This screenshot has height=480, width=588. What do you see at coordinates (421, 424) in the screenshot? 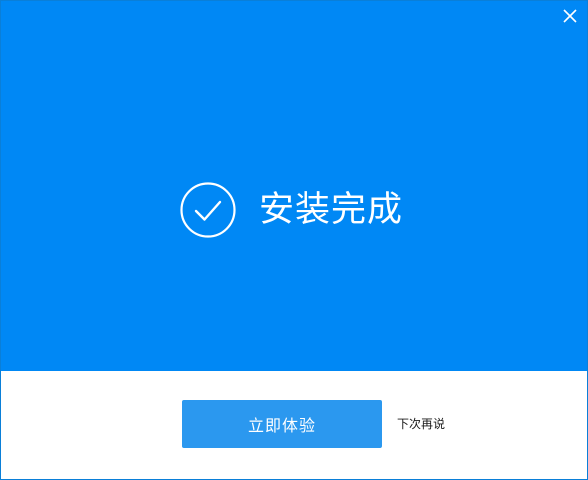
I see `later-link: 下次再说` at bounding box center [421, 424].